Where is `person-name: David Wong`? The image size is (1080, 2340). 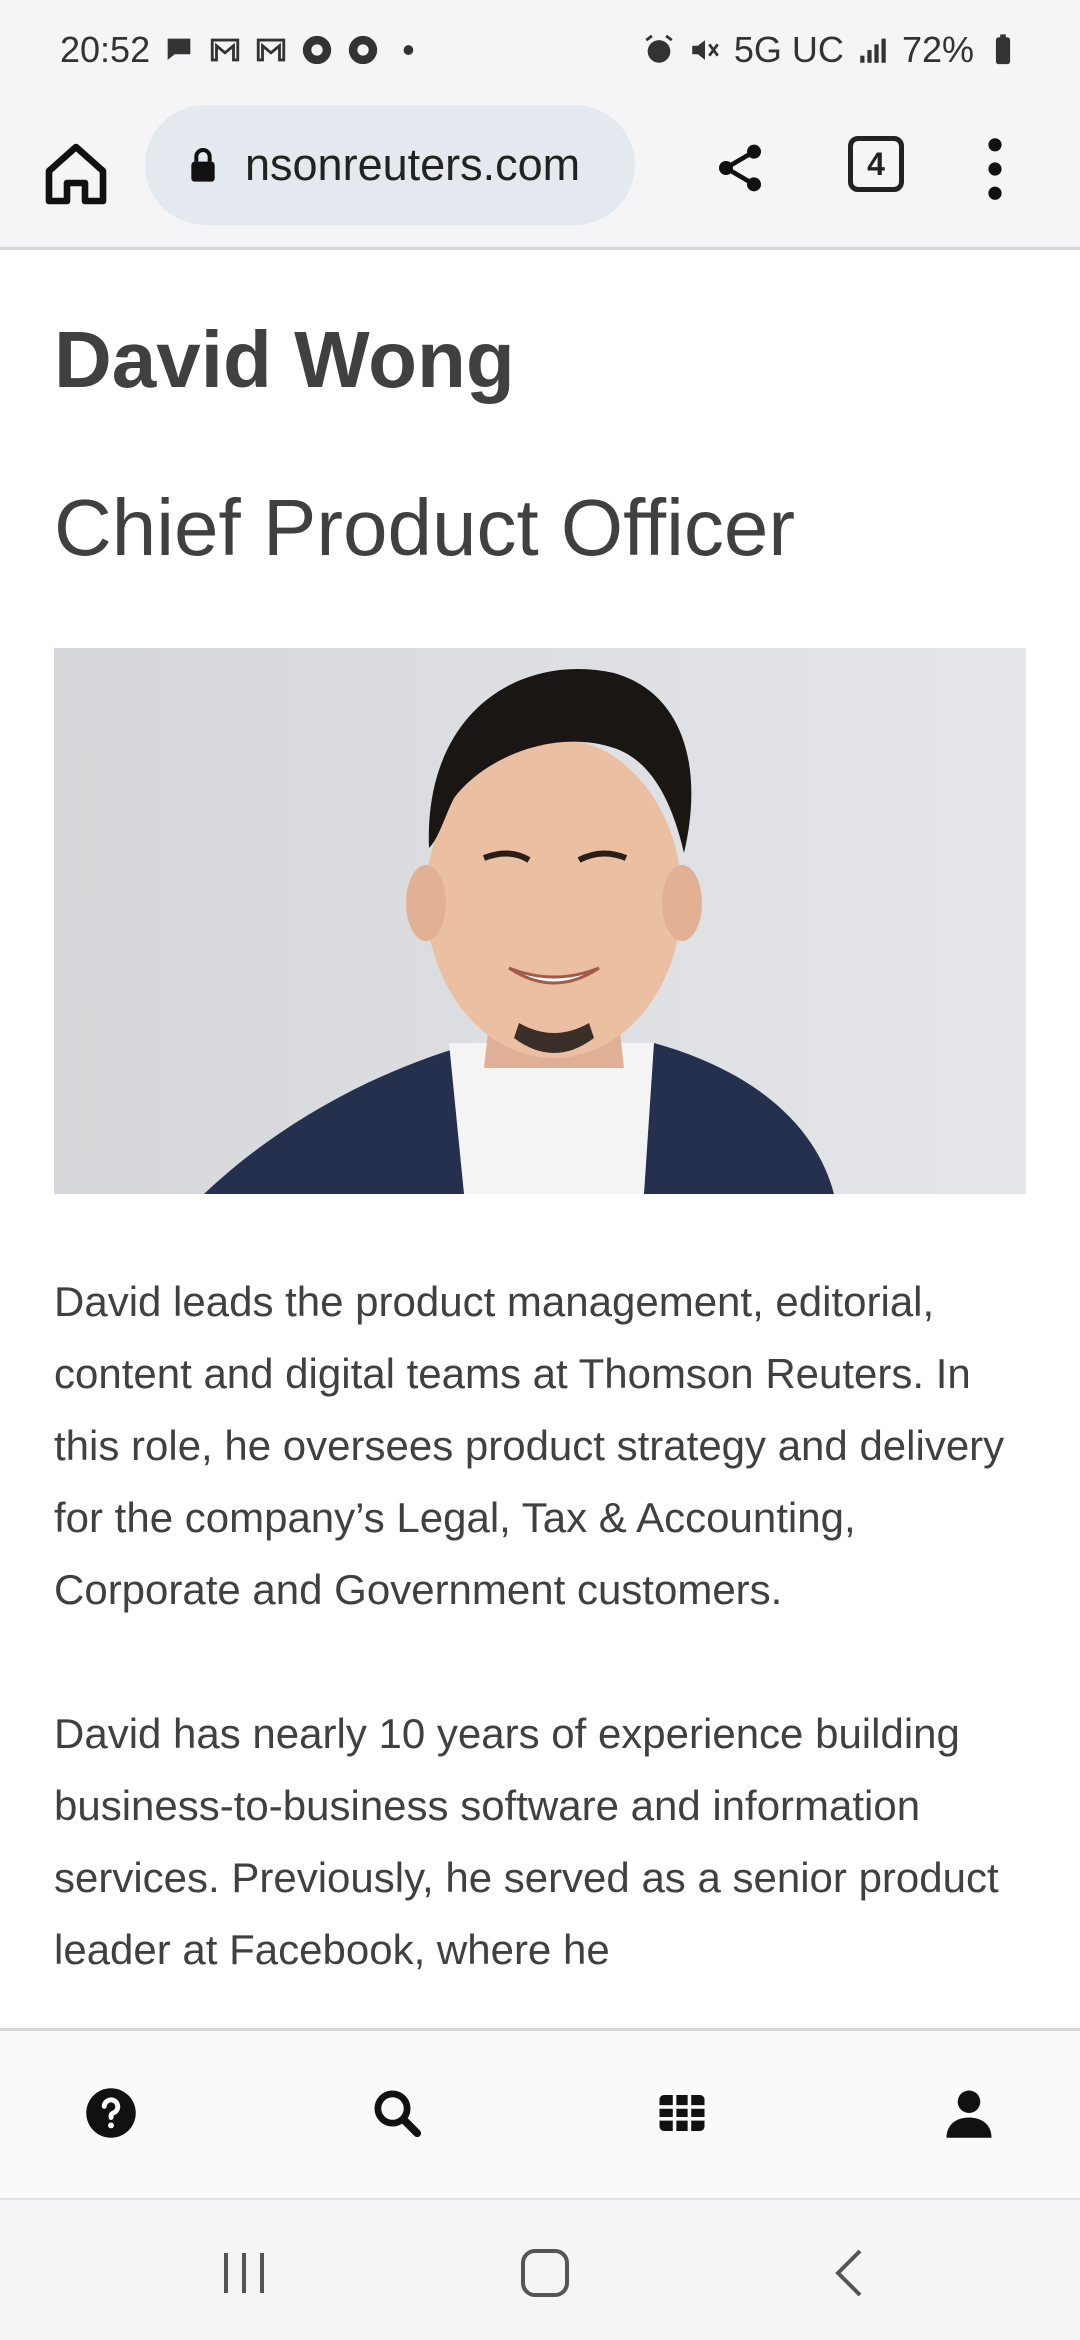 person-name: David Wong is located at coordinates (284, 359).